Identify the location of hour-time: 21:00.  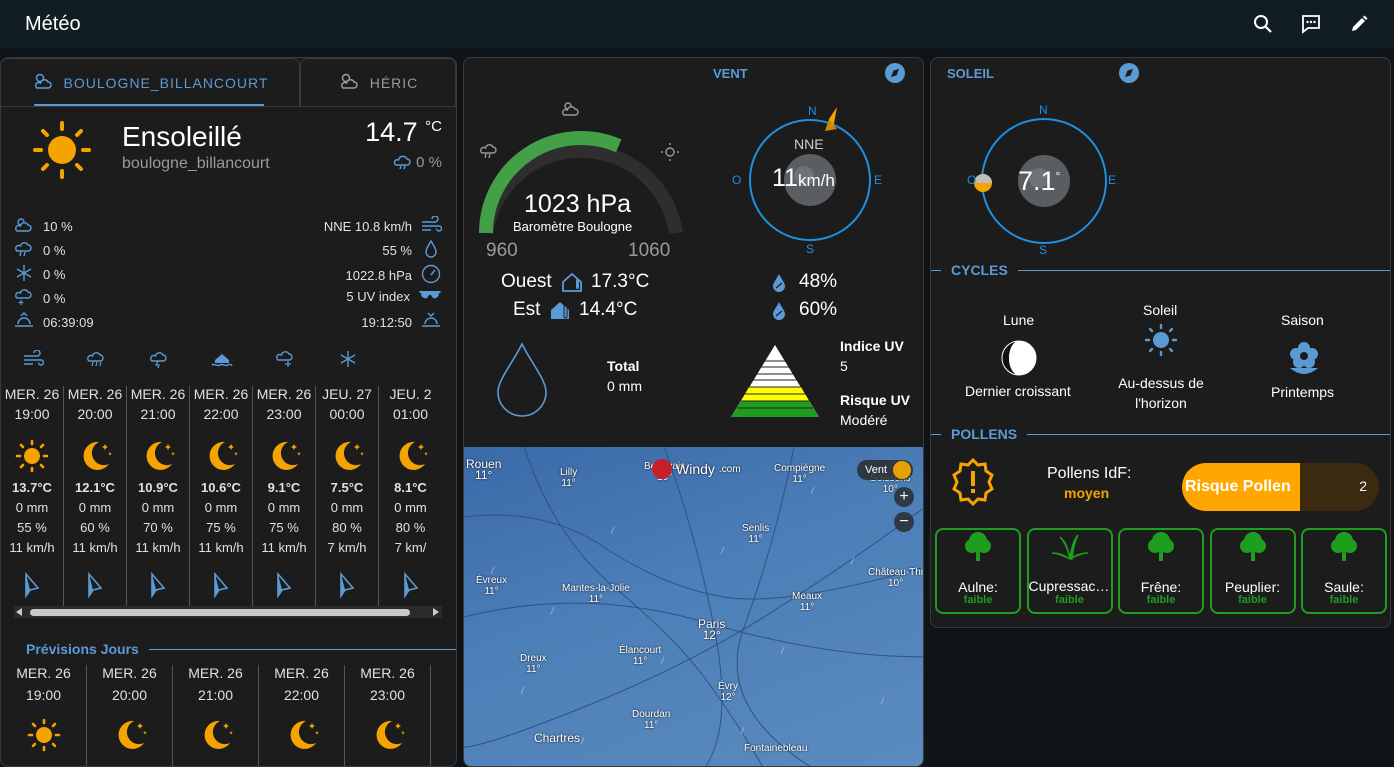
(158, 414).